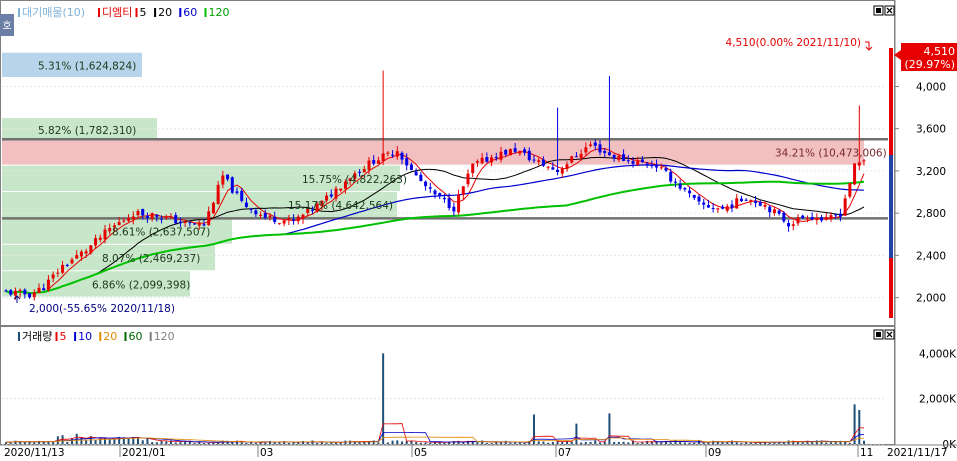 This screenshot has height=461, width=957. Describe the element at coordinates (929, 64) in the screenshot. I see `current-price-change: (29.97%)` at that location.